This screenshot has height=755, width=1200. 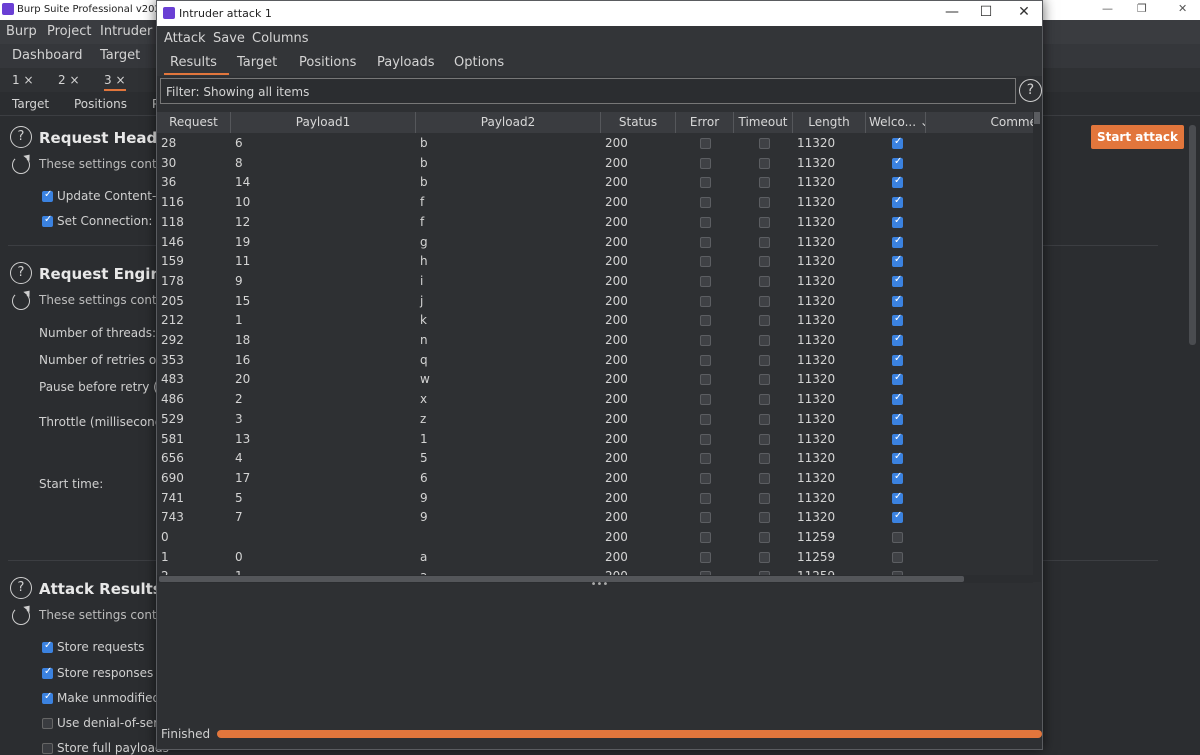 What do you see at coordinates (705, 122) in the screenshot?
I see `col-error: Error` at bounding box center [705, 122].